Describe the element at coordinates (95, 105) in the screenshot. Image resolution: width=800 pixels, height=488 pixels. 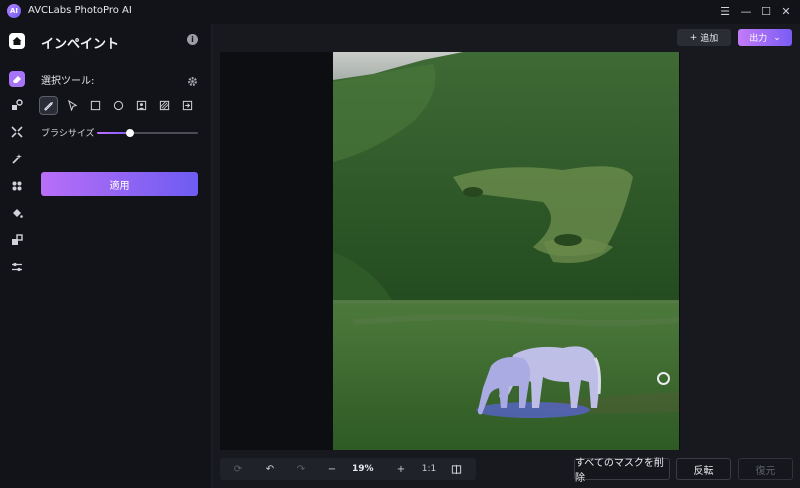
I see `rectangle-tool-icon` at that location.